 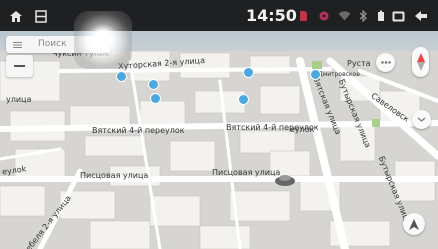 I want to click on compass-icon, so click(x=420, y=62).